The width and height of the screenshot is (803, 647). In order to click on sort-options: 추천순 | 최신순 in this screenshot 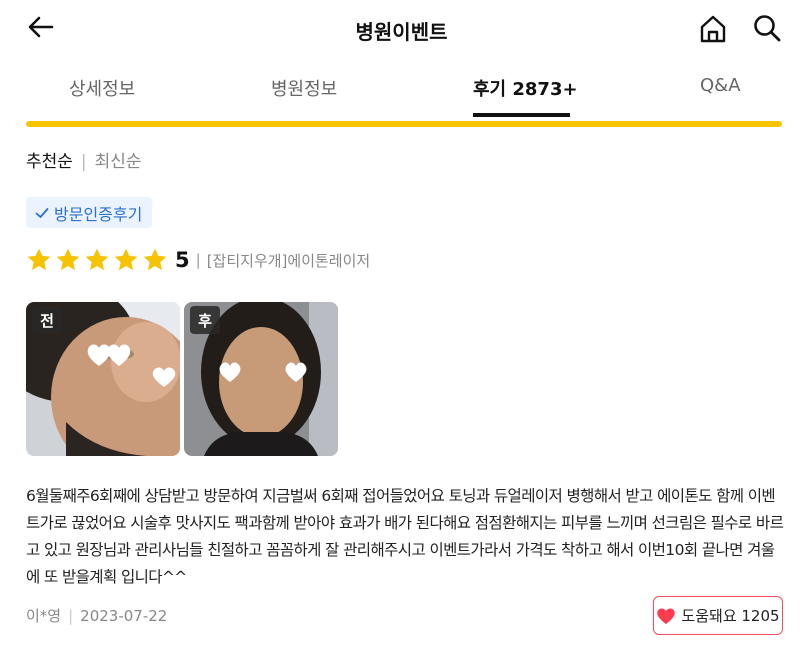, I will do `click(84, 159)`.